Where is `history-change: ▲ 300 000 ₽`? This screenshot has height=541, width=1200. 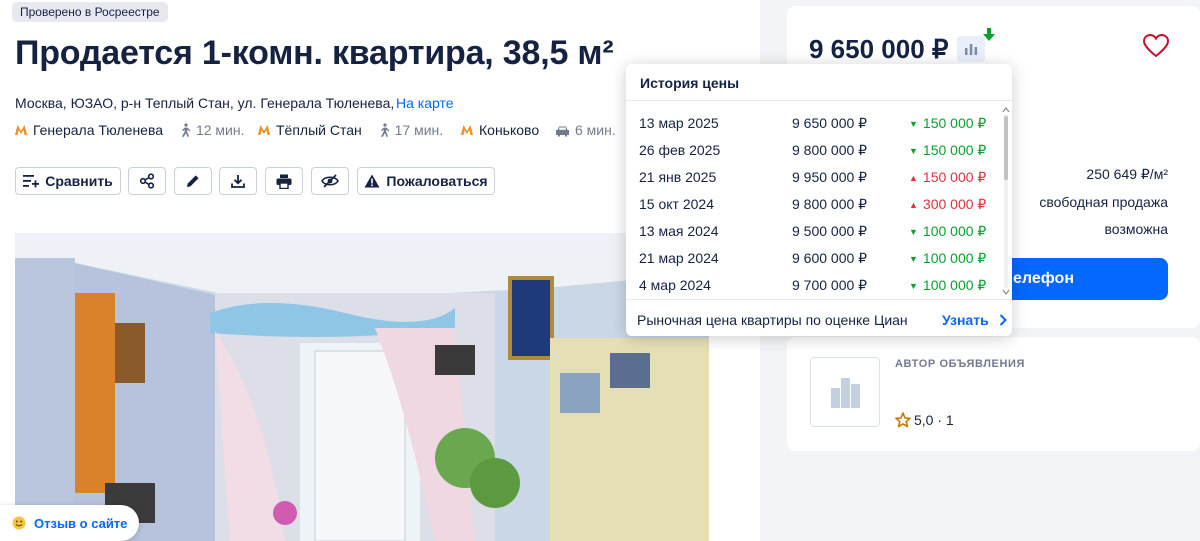
history-change: ▲ 300 000 ₽ is located at coordinates (947, 205).